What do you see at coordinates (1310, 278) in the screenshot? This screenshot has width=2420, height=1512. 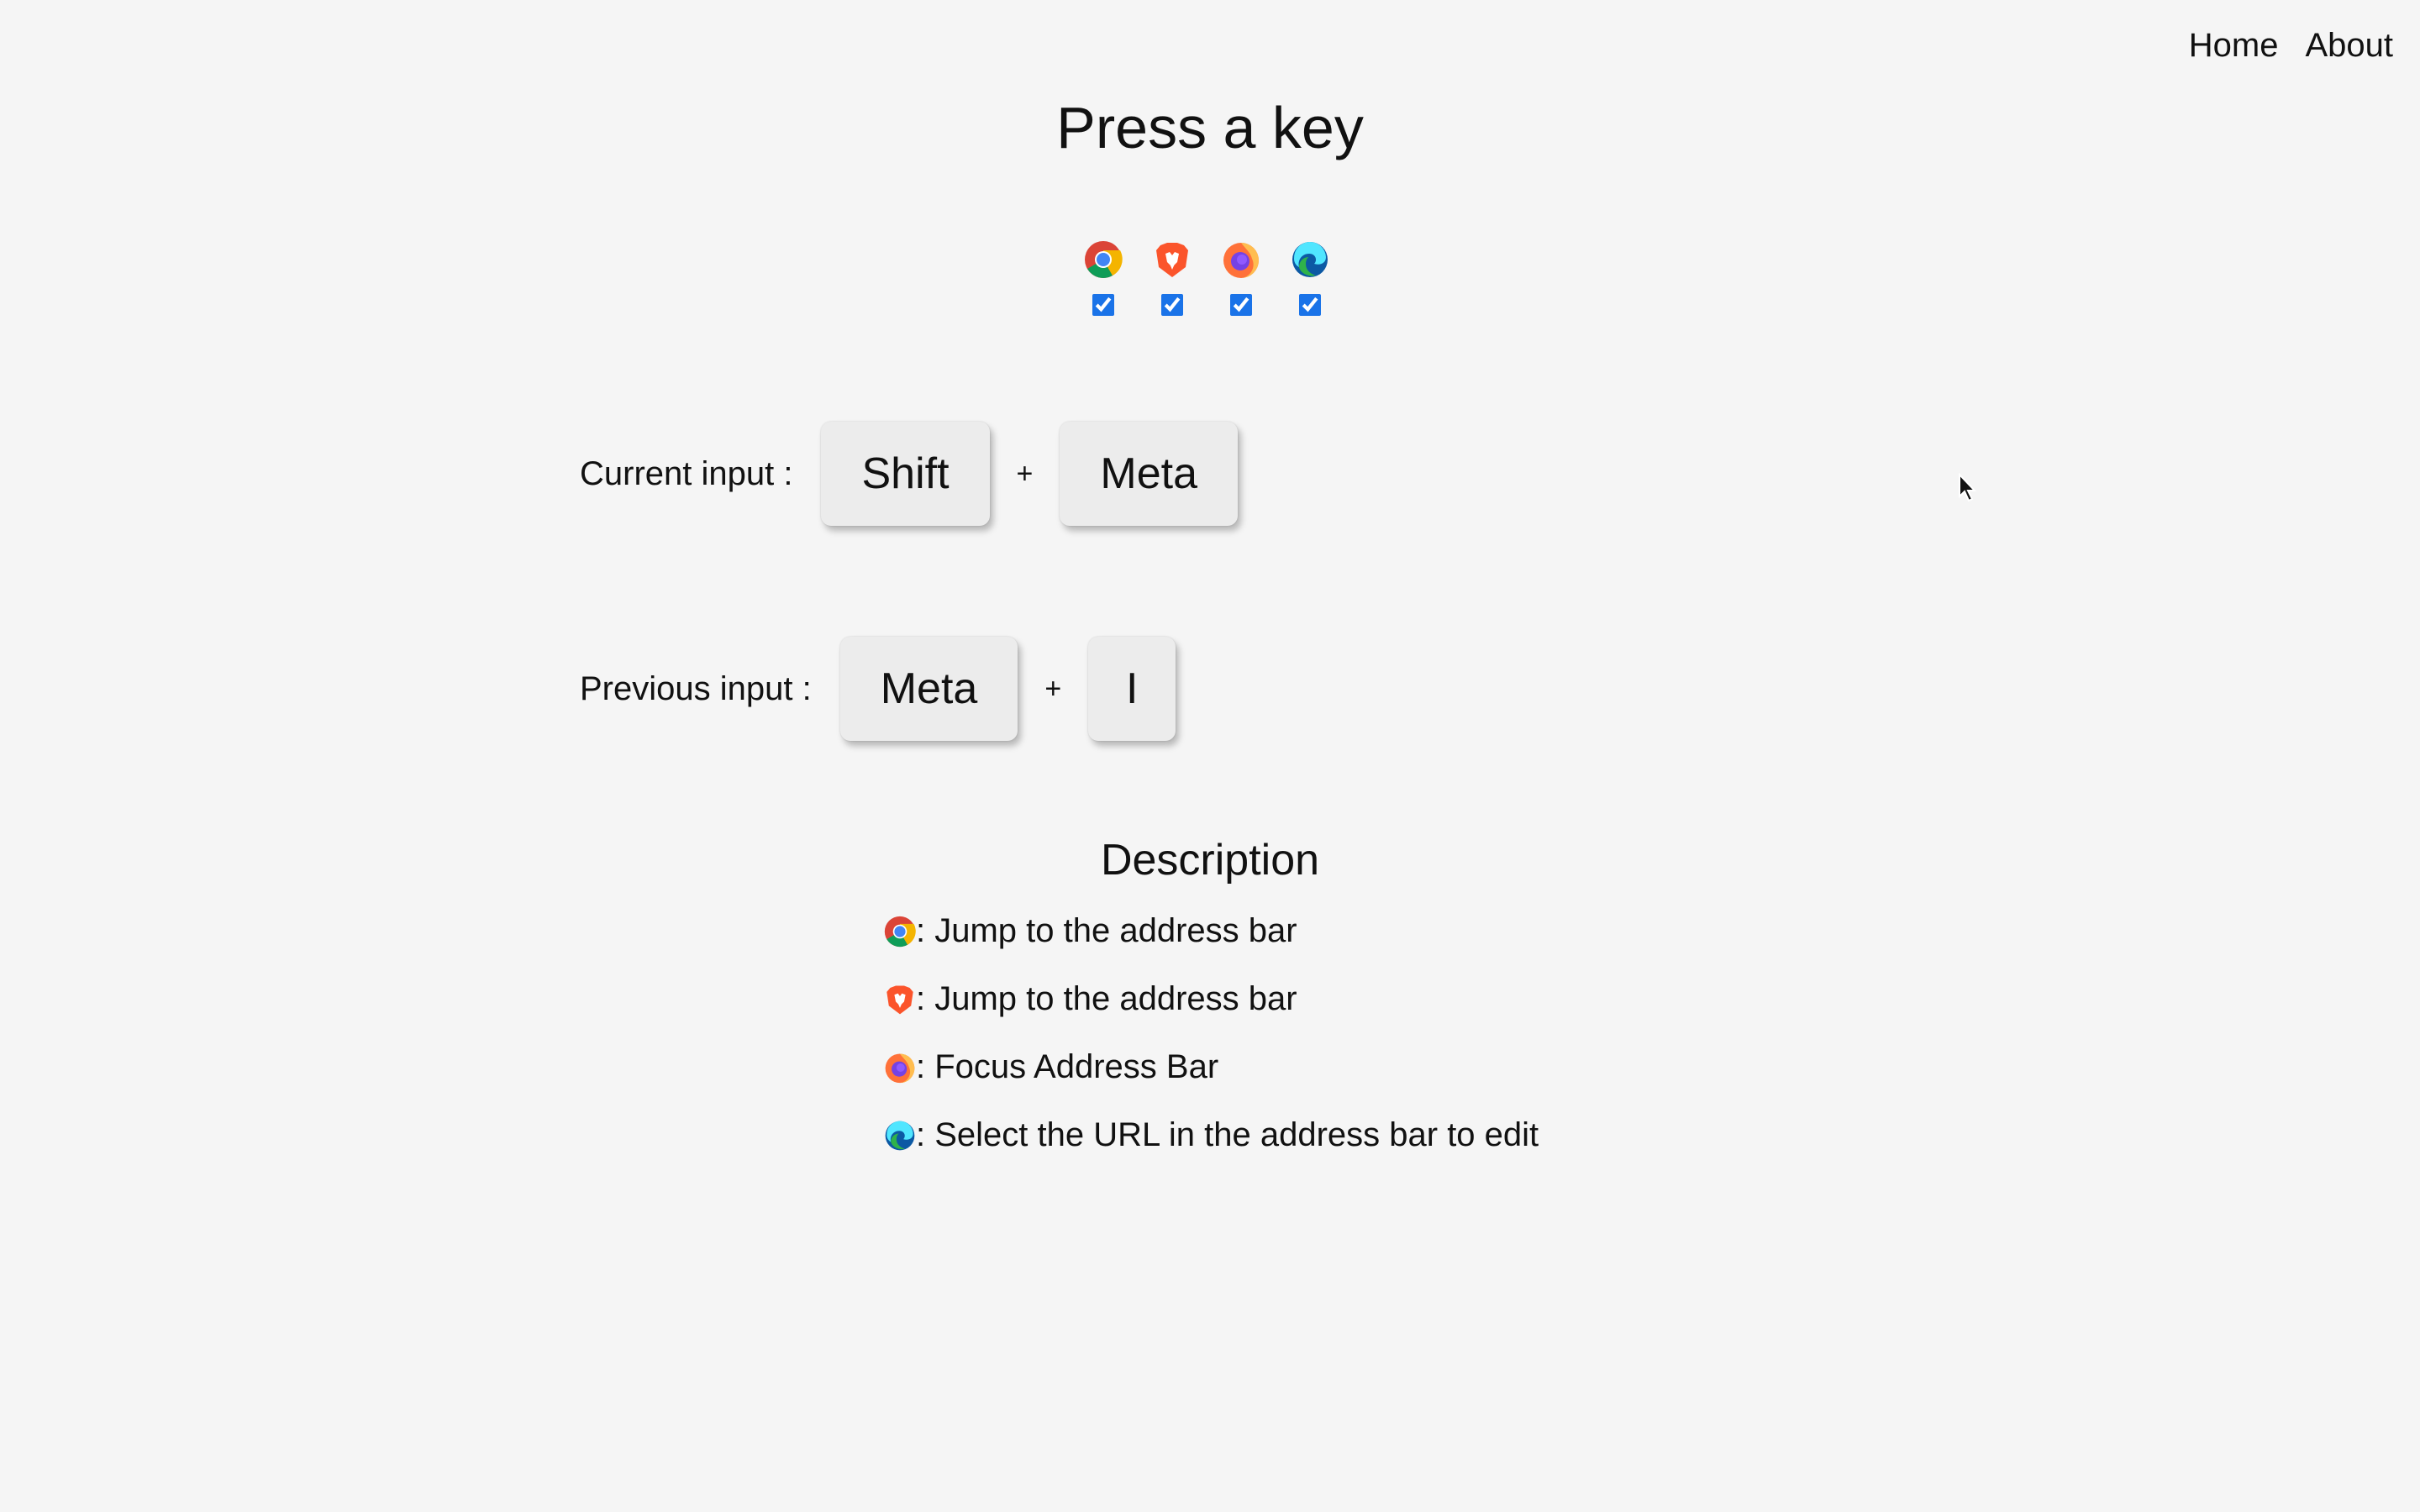 I see `browser-option-edge` at bounding box center [1310, 278].